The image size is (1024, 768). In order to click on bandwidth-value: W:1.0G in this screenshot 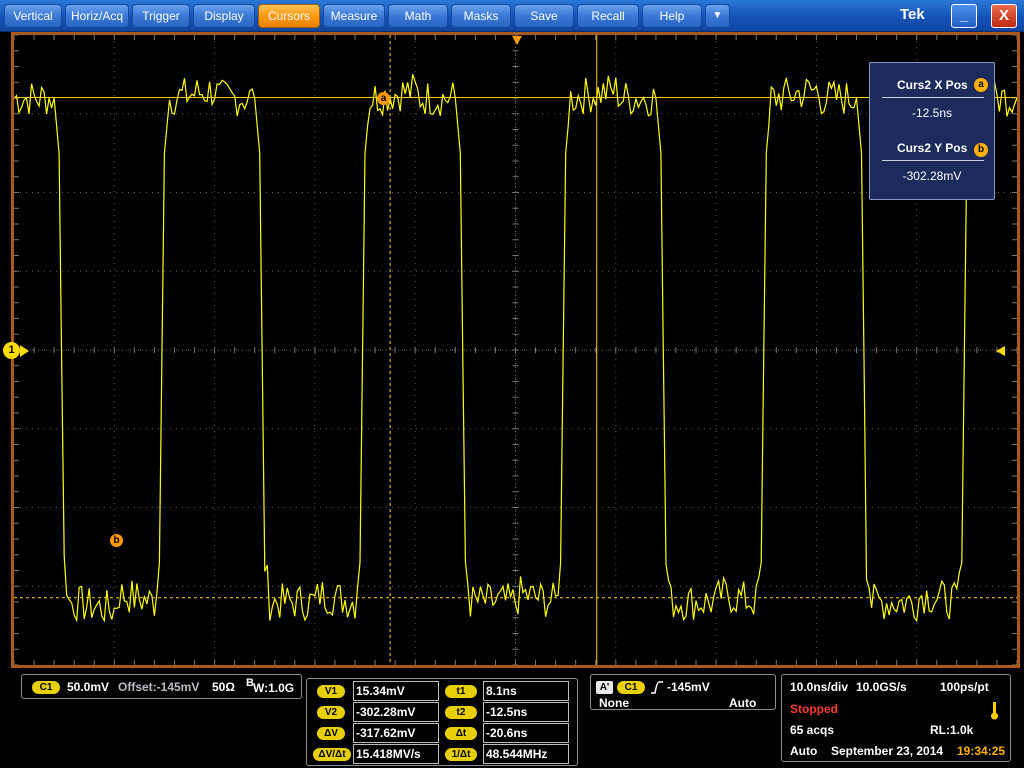, I will do `click(274, 688)`.